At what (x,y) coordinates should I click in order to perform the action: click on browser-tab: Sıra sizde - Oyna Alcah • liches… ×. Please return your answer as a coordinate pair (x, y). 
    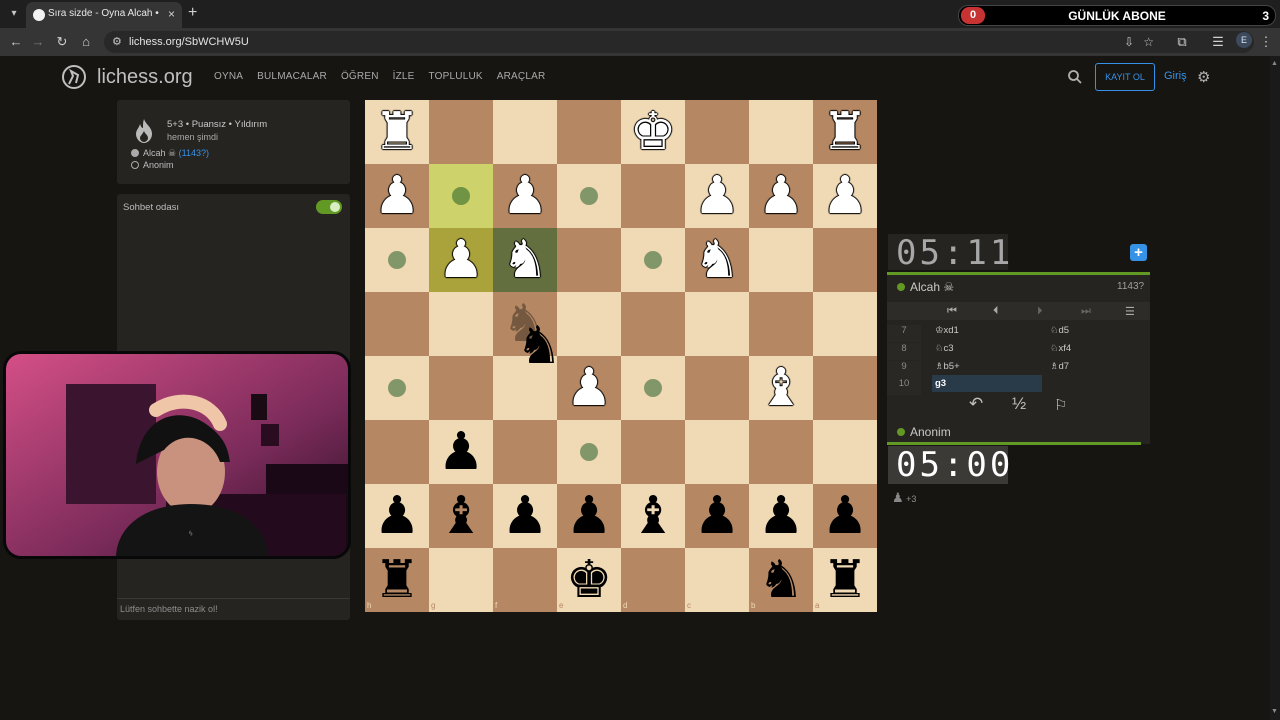
    Looking at the image, I should click on (104, 15).